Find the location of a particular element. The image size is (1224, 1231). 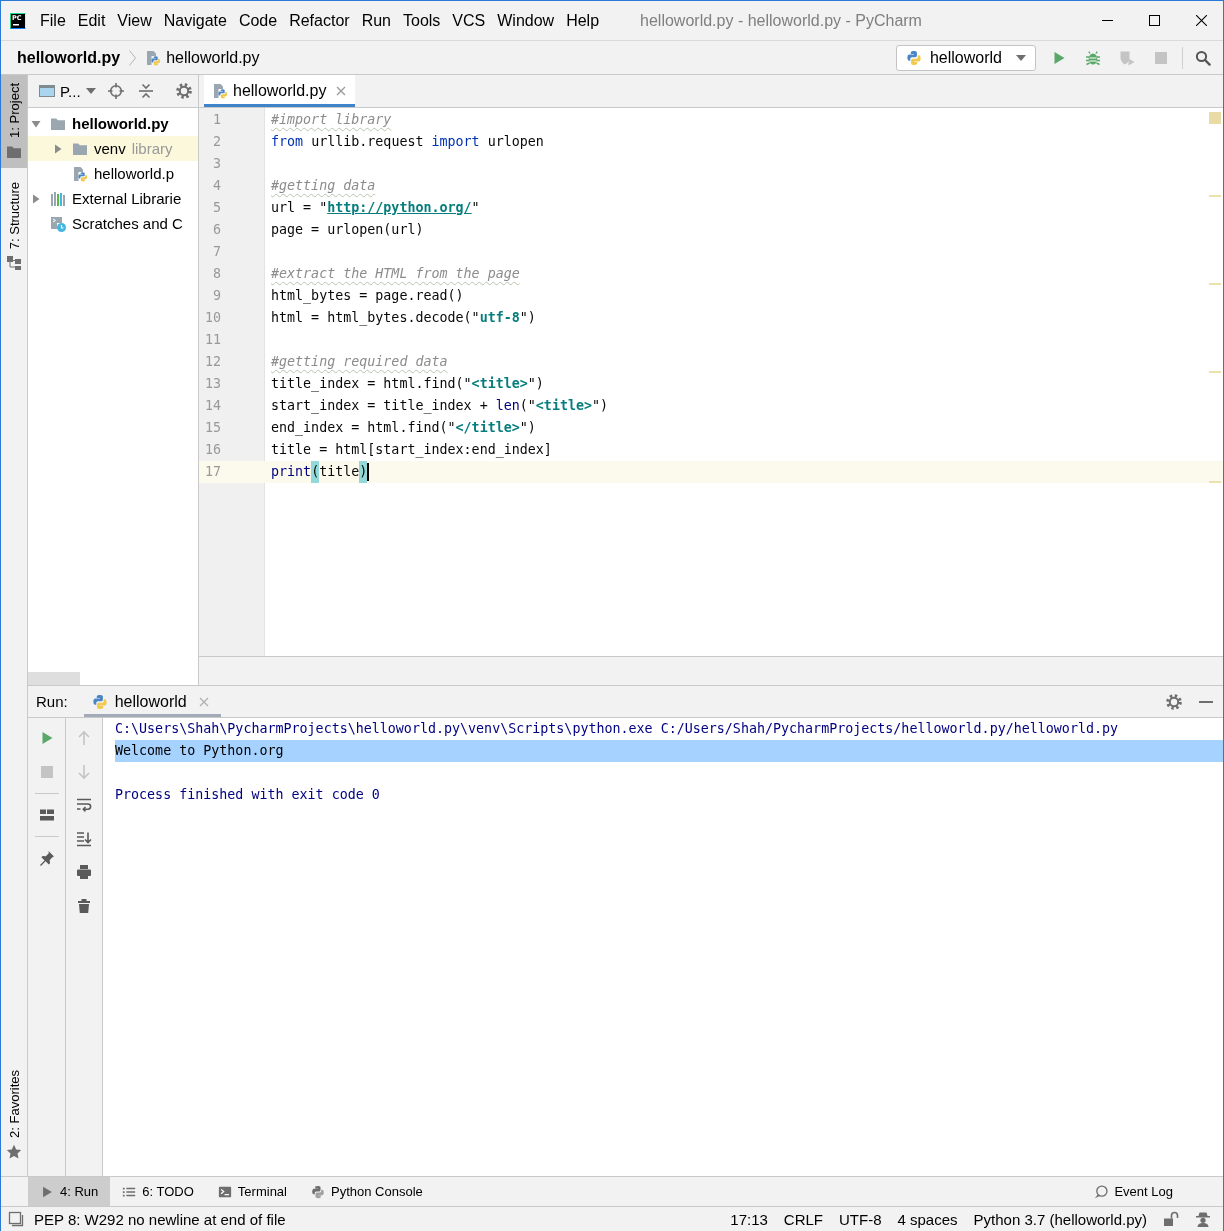

tool-window-button: Python Console is located at coordinates (367, 1191).